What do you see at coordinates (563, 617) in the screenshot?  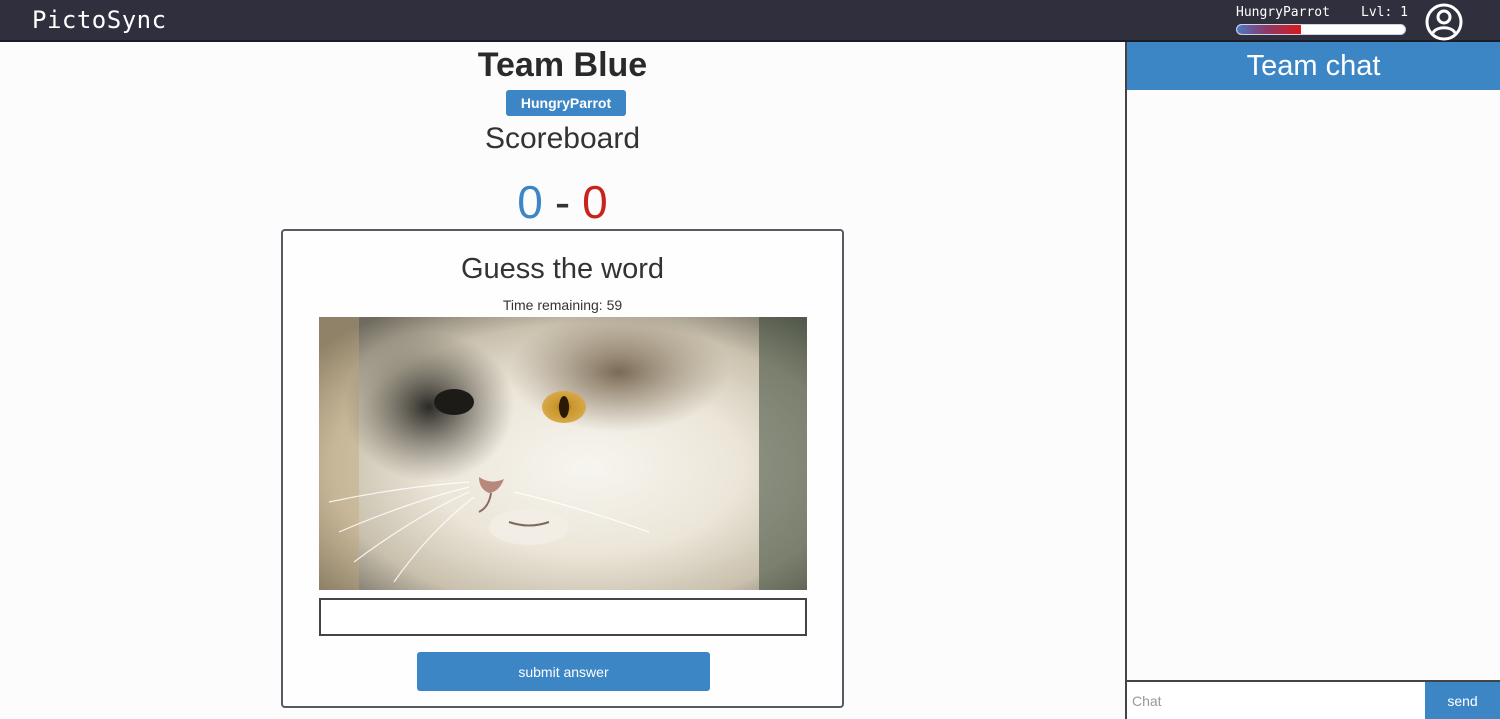 I see `answer-input` at bounding box center [563, 617].